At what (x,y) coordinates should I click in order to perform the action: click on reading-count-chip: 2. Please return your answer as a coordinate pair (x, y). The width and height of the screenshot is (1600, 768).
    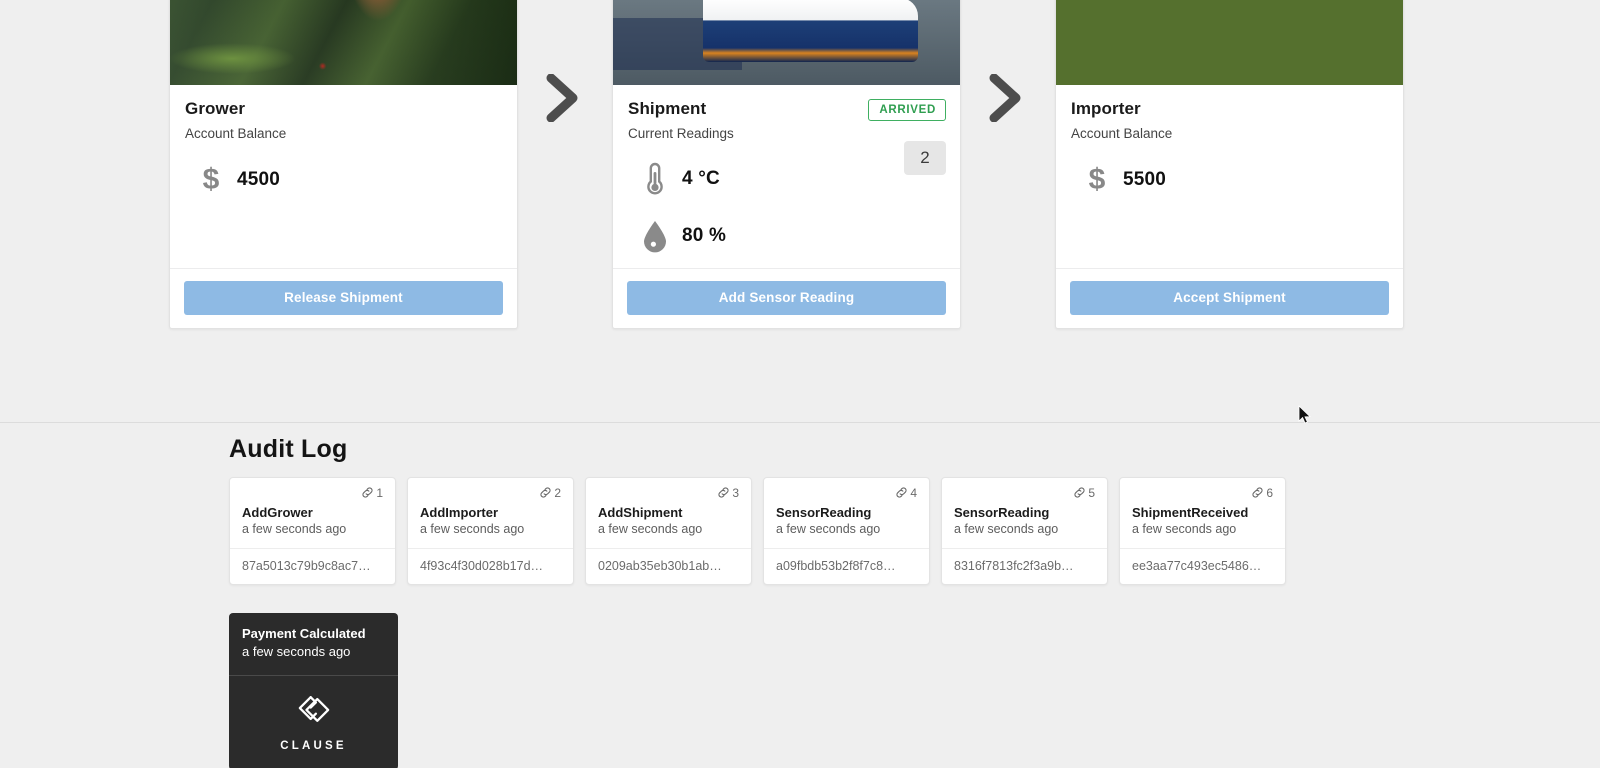
    Looking at the image, I should click on (925, 158).